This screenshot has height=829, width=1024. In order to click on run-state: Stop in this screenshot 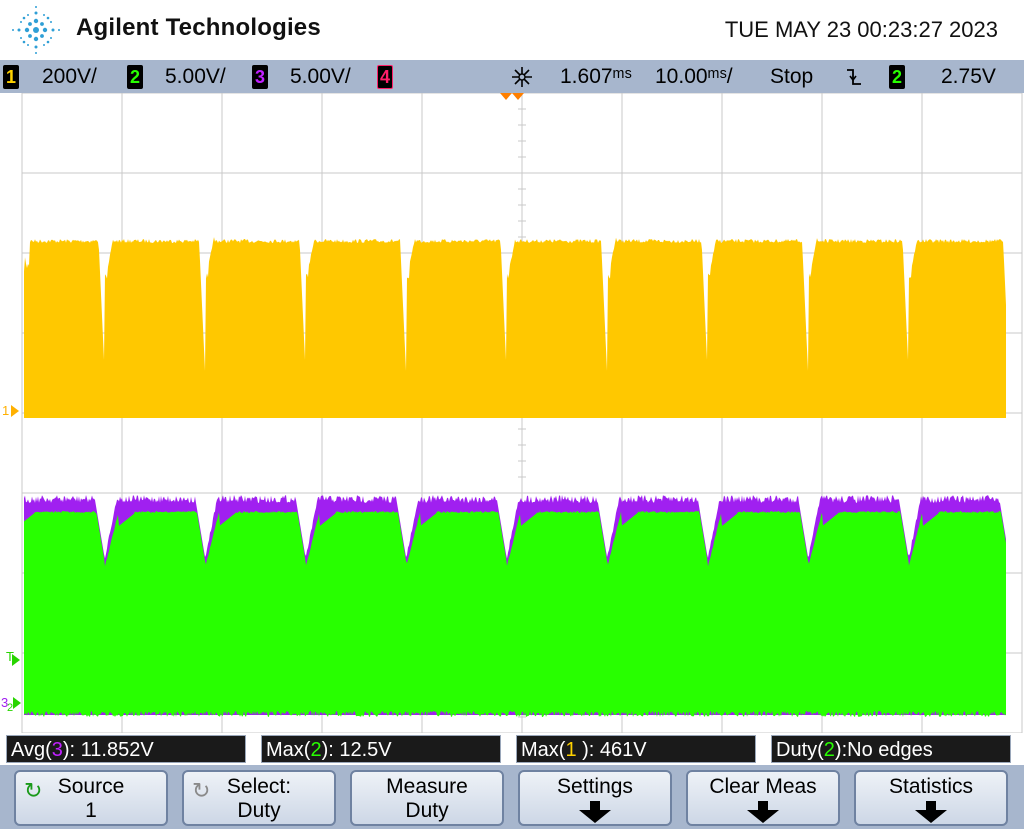, I will do `click(792, 76)`.